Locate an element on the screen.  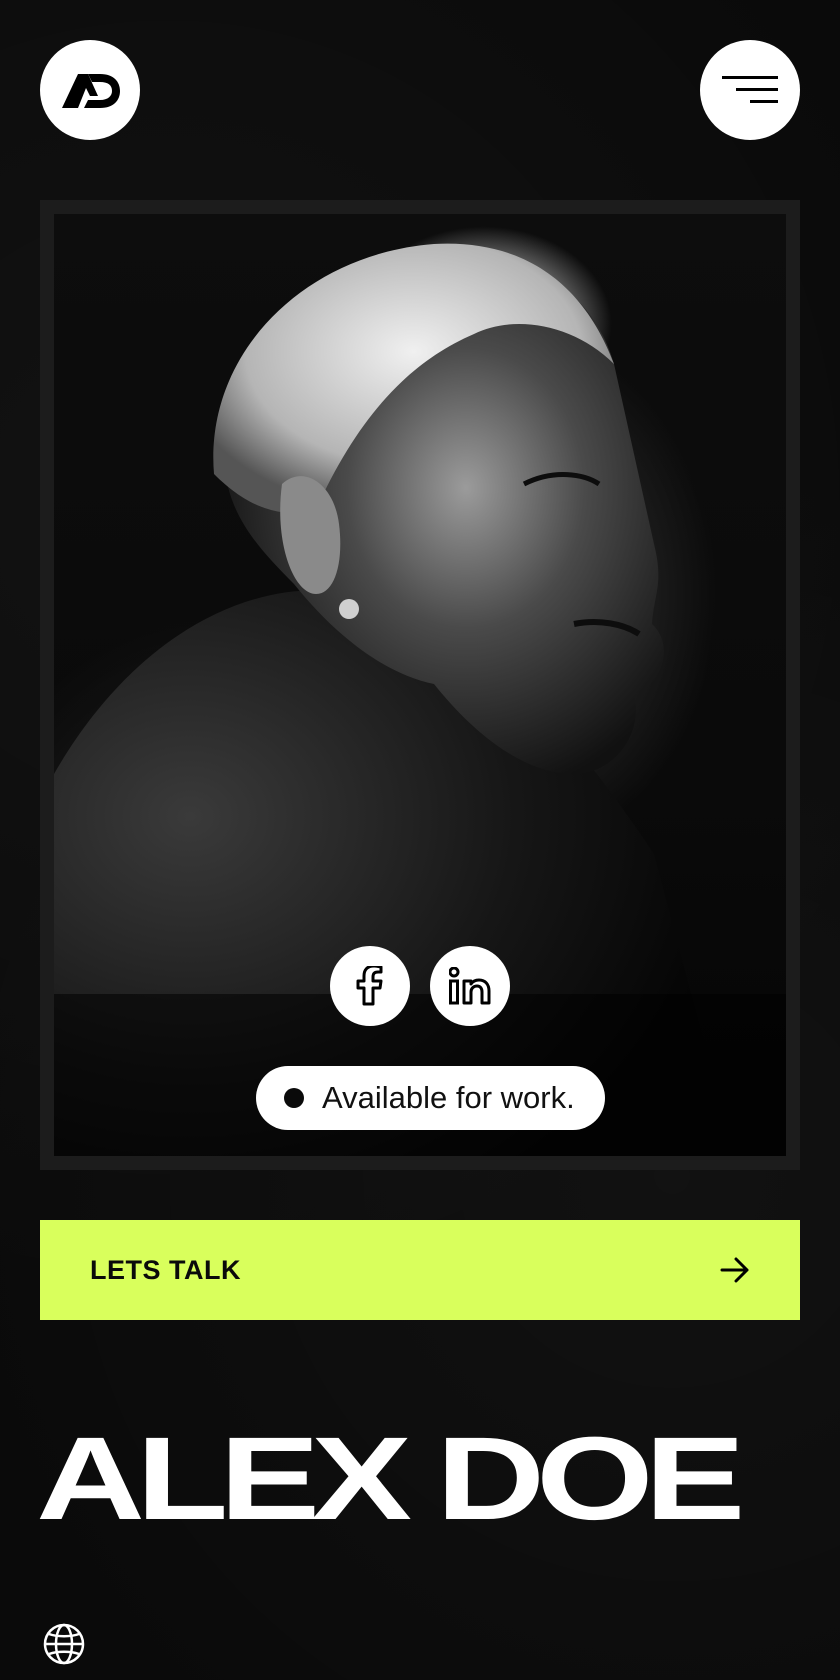
globe-icon is located at coordinates (64, 1644).